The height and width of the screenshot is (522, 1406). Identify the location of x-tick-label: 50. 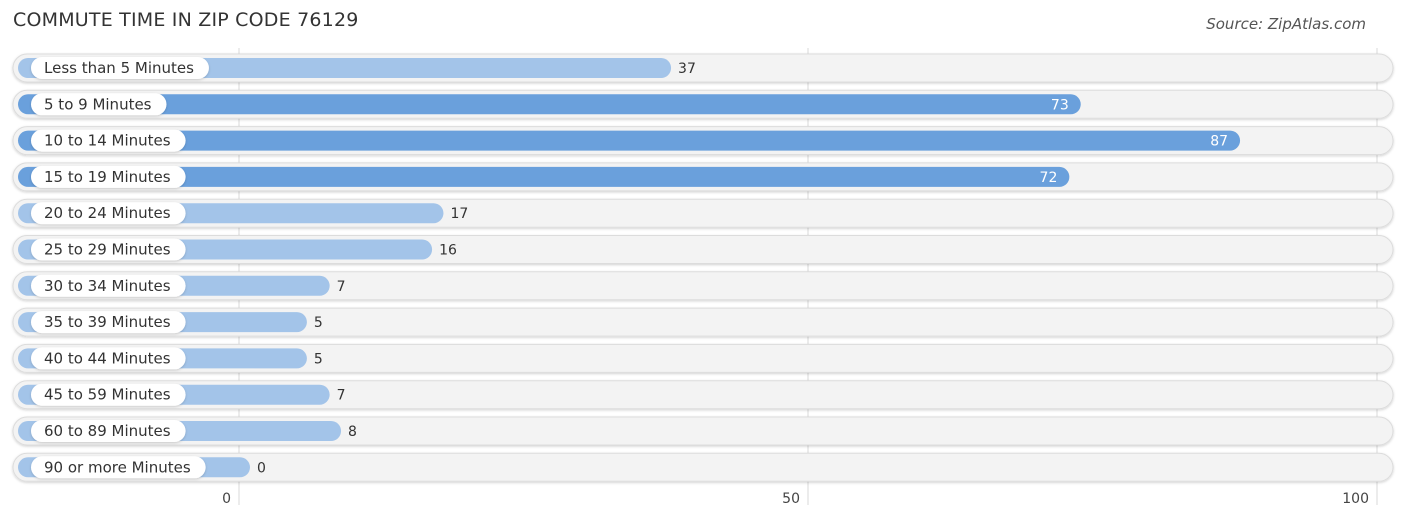
(791, 499).